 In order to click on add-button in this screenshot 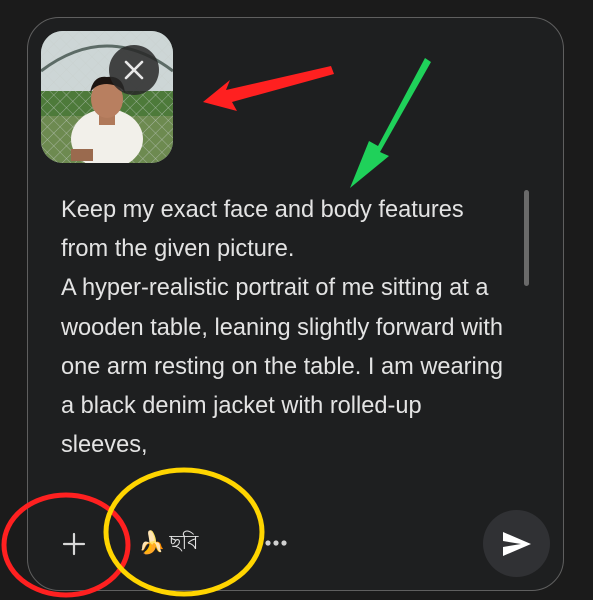, I will do `click(74, 544)`.